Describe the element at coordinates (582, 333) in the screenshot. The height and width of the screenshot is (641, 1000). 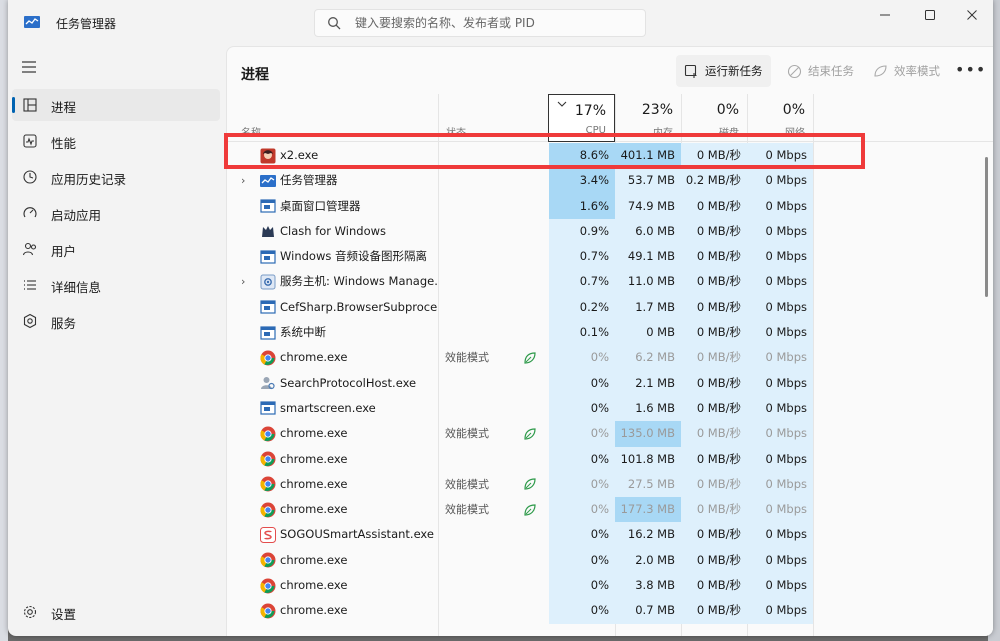
I see `cpu-value: 0.1%` at that location.